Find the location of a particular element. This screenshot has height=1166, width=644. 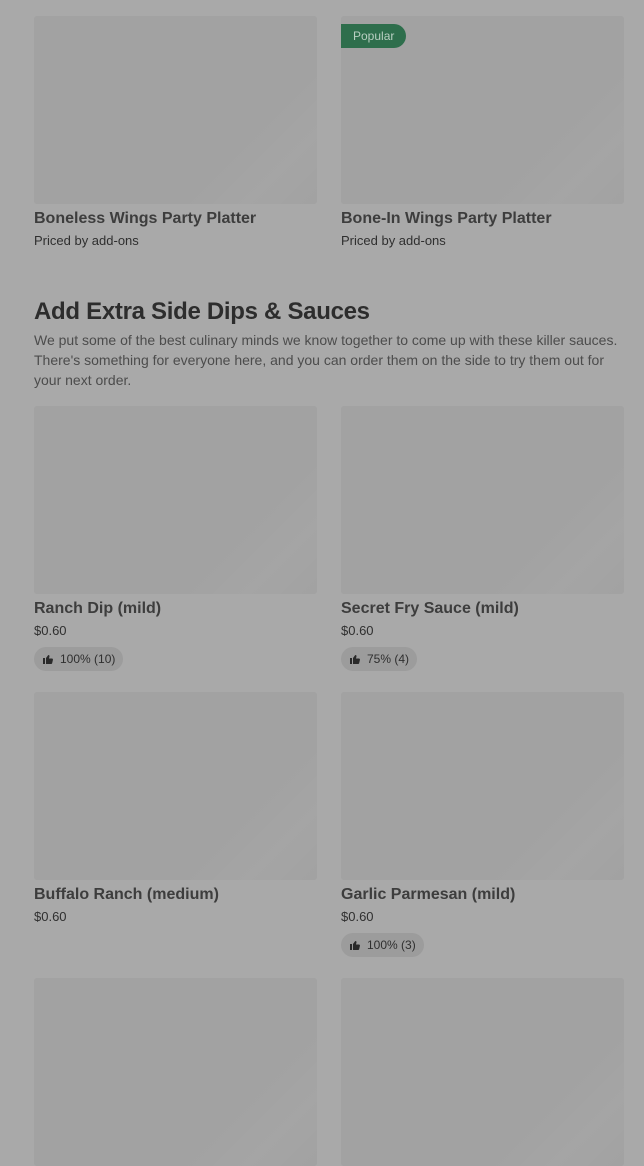

menu-item-card: Buffalo Ranch (medium) $0.60 is located at coordinates (175, 824).